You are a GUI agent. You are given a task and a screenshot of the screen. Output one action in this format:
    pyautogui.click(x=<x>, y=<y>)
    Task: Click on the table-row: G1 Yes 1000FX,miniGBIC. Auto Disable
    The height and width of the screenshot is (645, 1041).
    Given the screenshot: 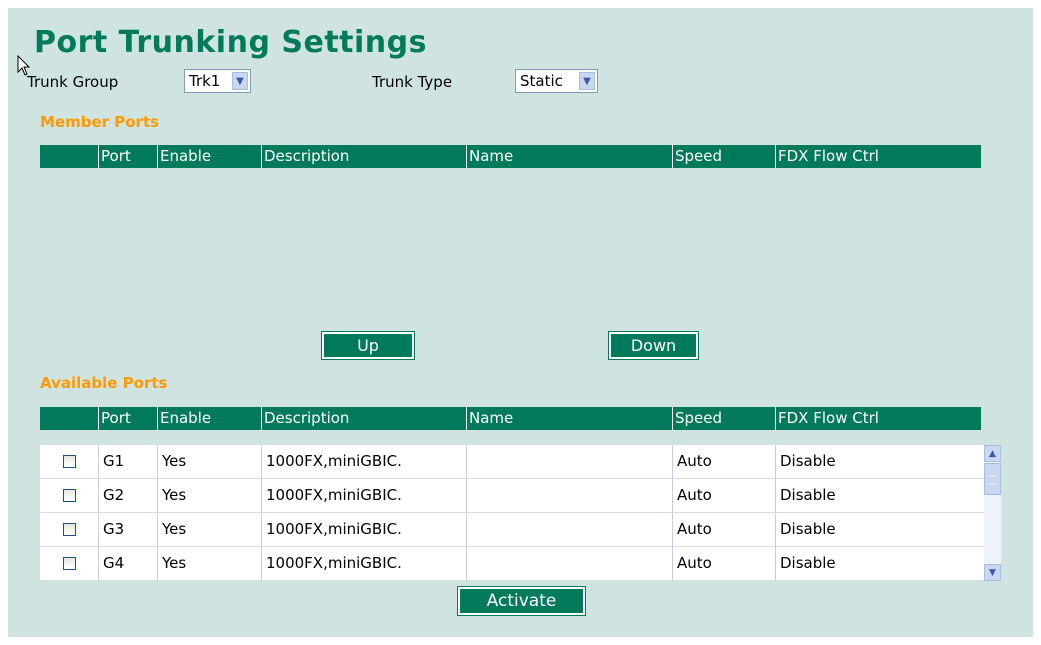 What is the action you would take?
    pyautogui.click(x=512, y=462)
    